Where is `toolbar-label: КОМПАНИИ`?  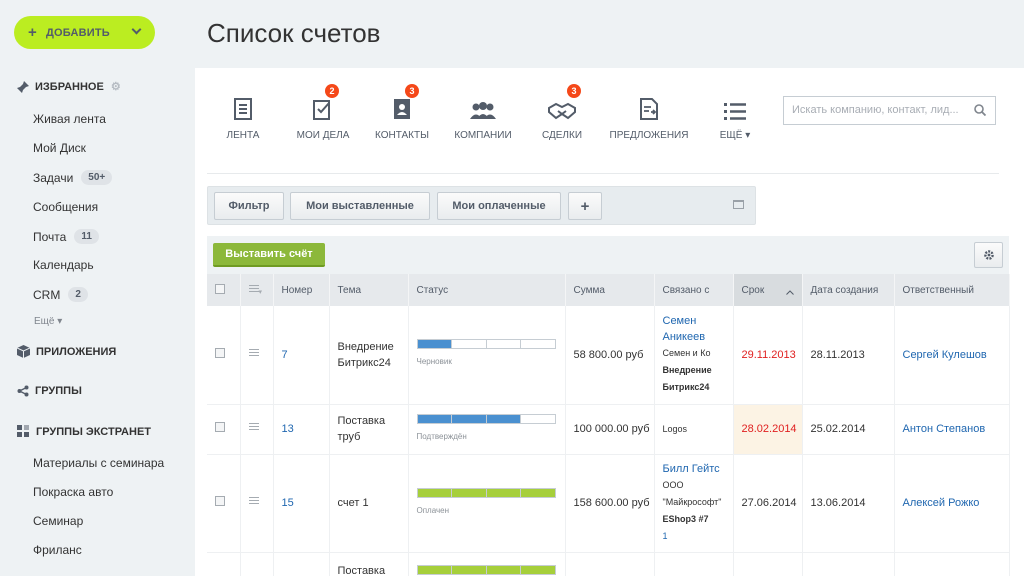
toolbar-label: КОМПАНИИ is located at coordinates (483, 135).